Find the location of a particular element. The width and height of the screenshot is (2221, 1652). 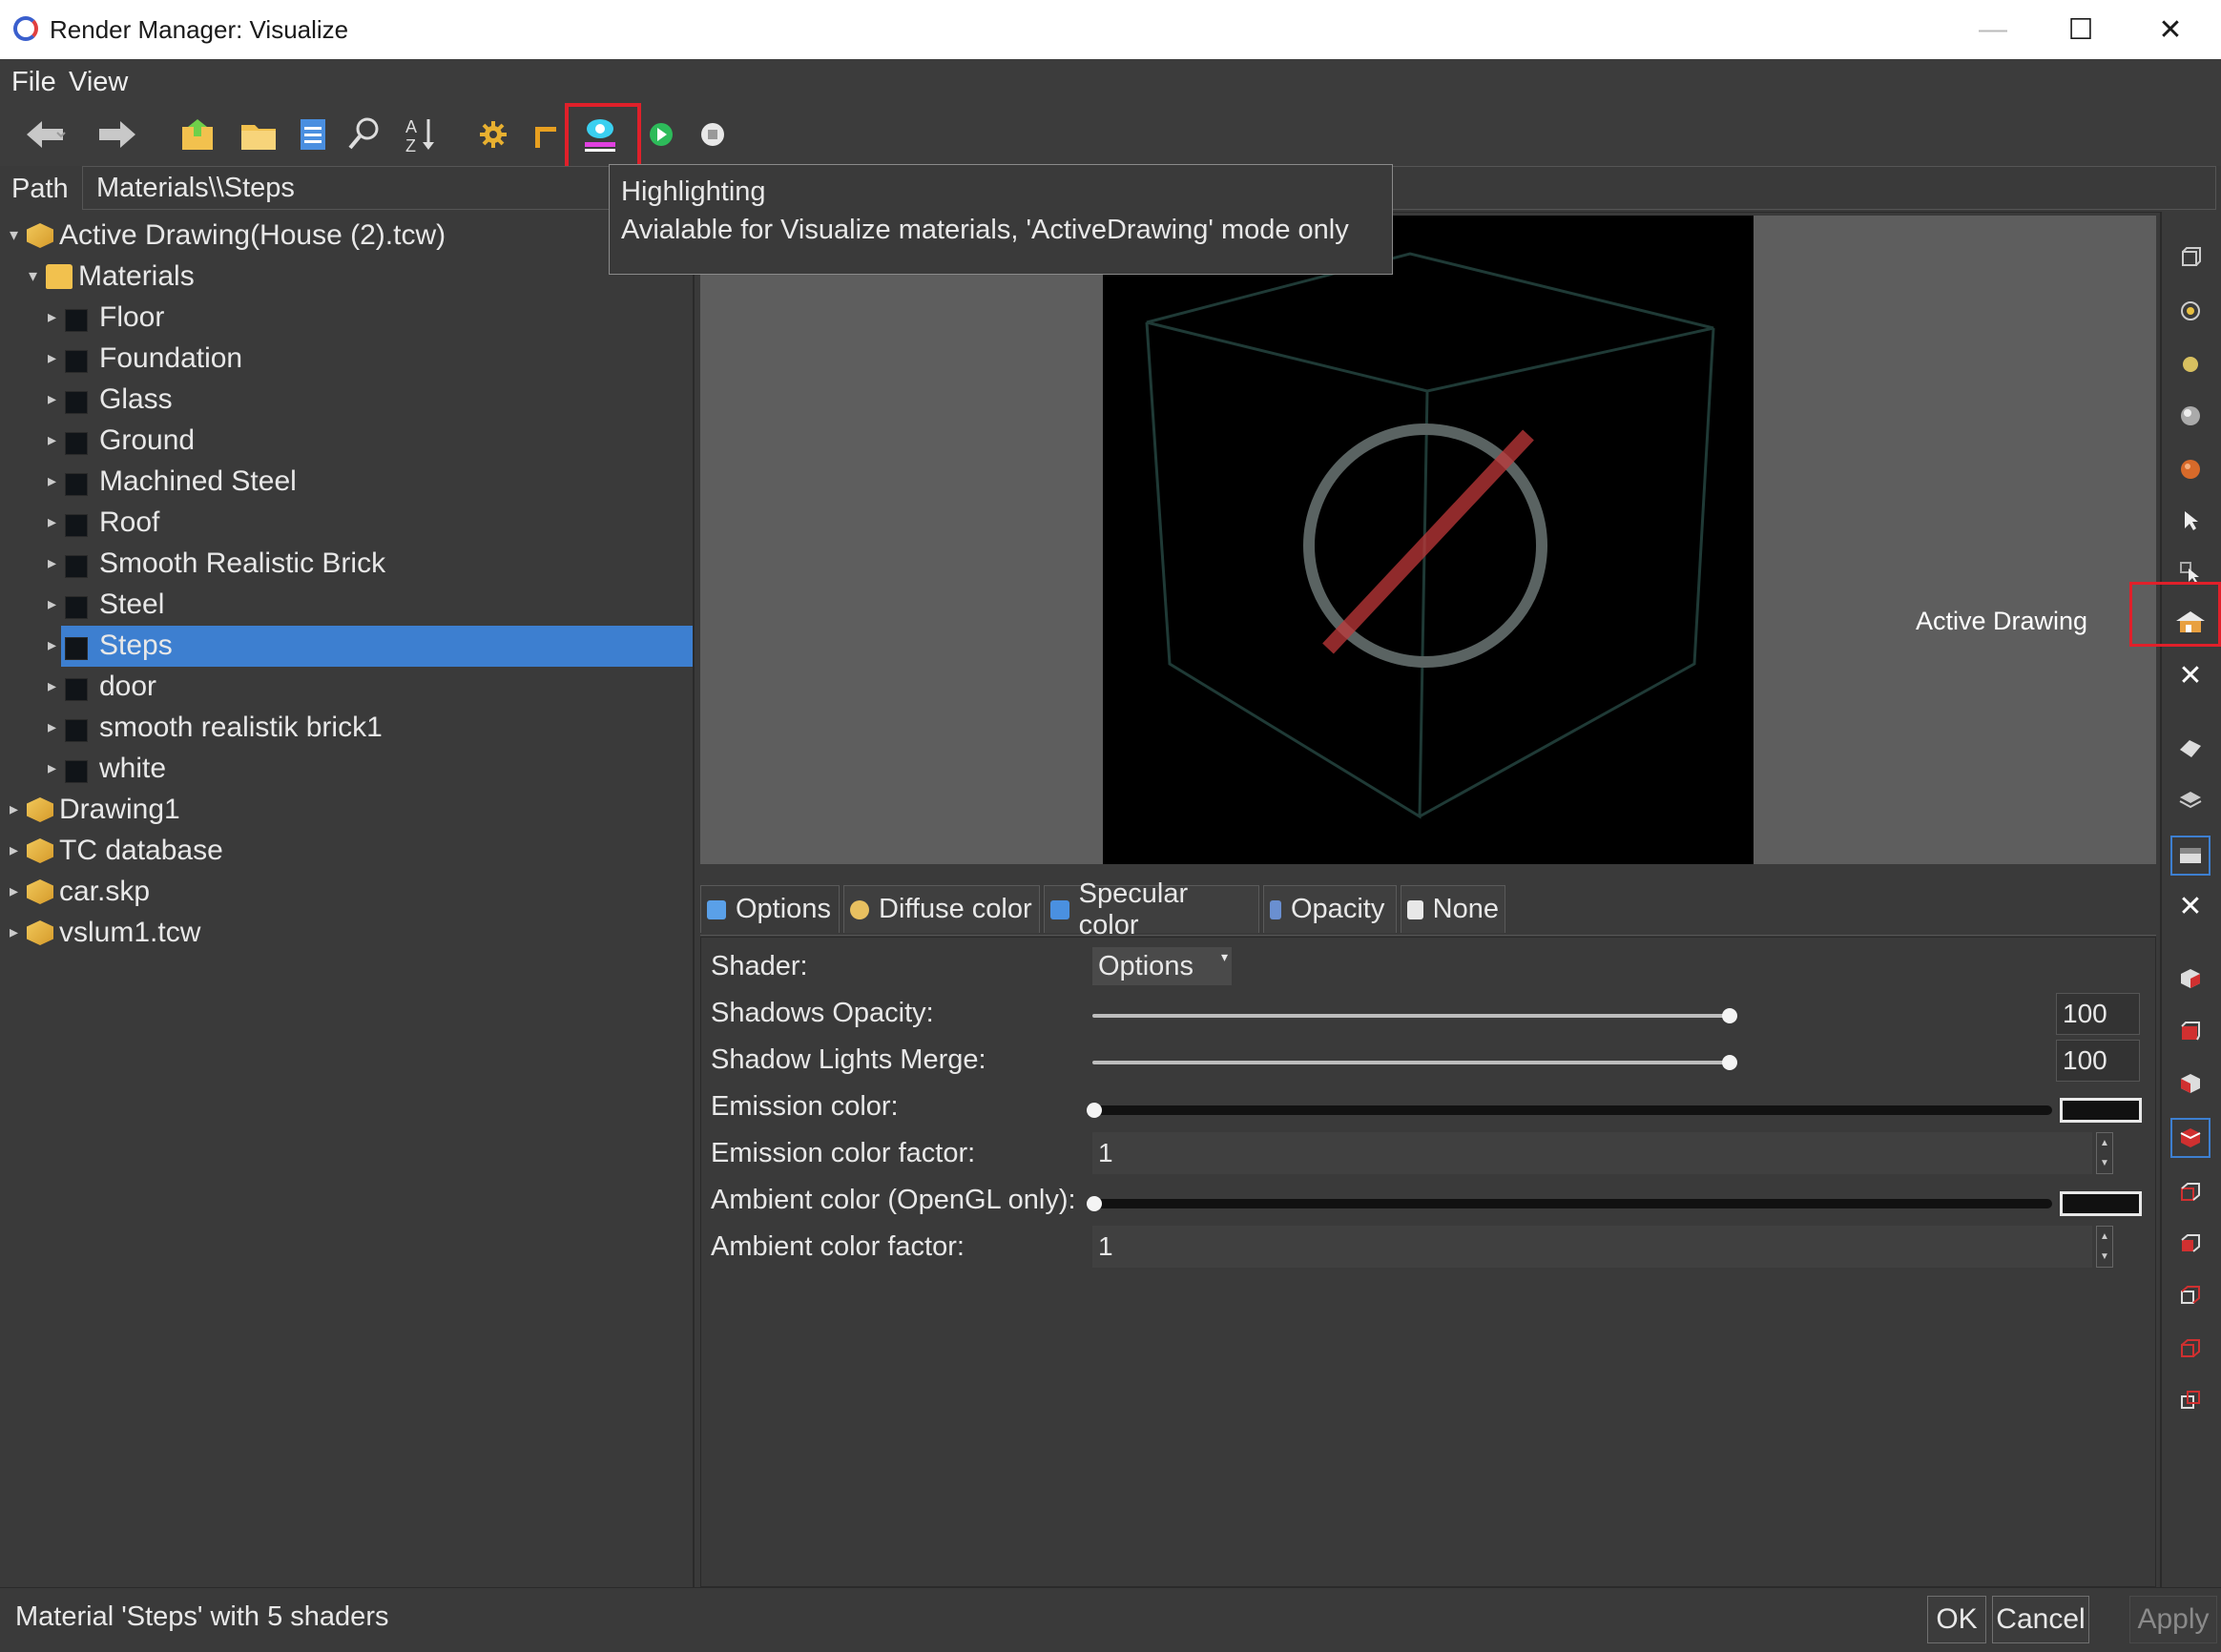

tree-item: ▸ Machined Steel is located at coordinates (347, 482).